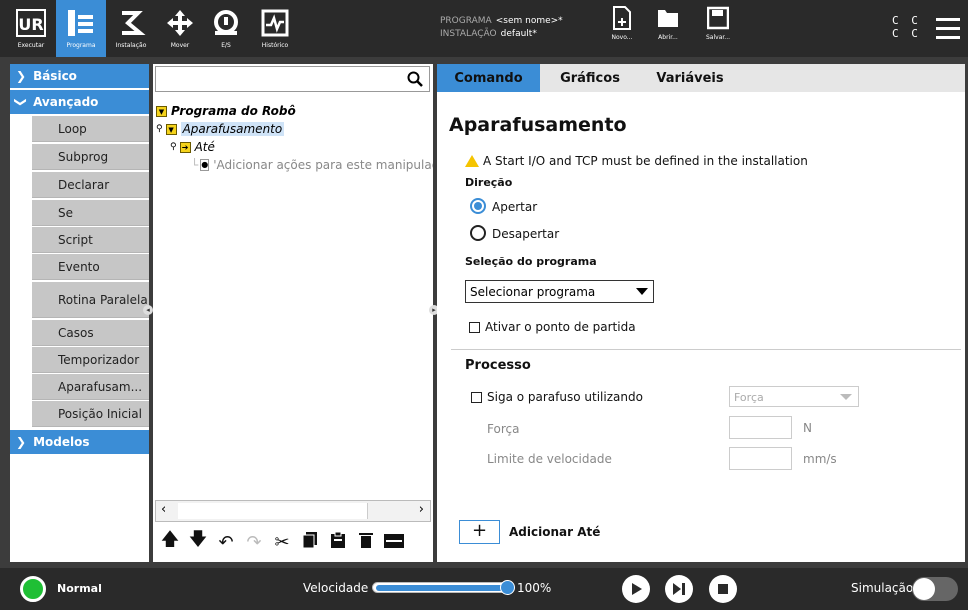 The height and width of the screenshot is (610, 968). Describe the element at coordinates (336, 588) in the screenshot. I see `speed-label: Velocidade` at that location.